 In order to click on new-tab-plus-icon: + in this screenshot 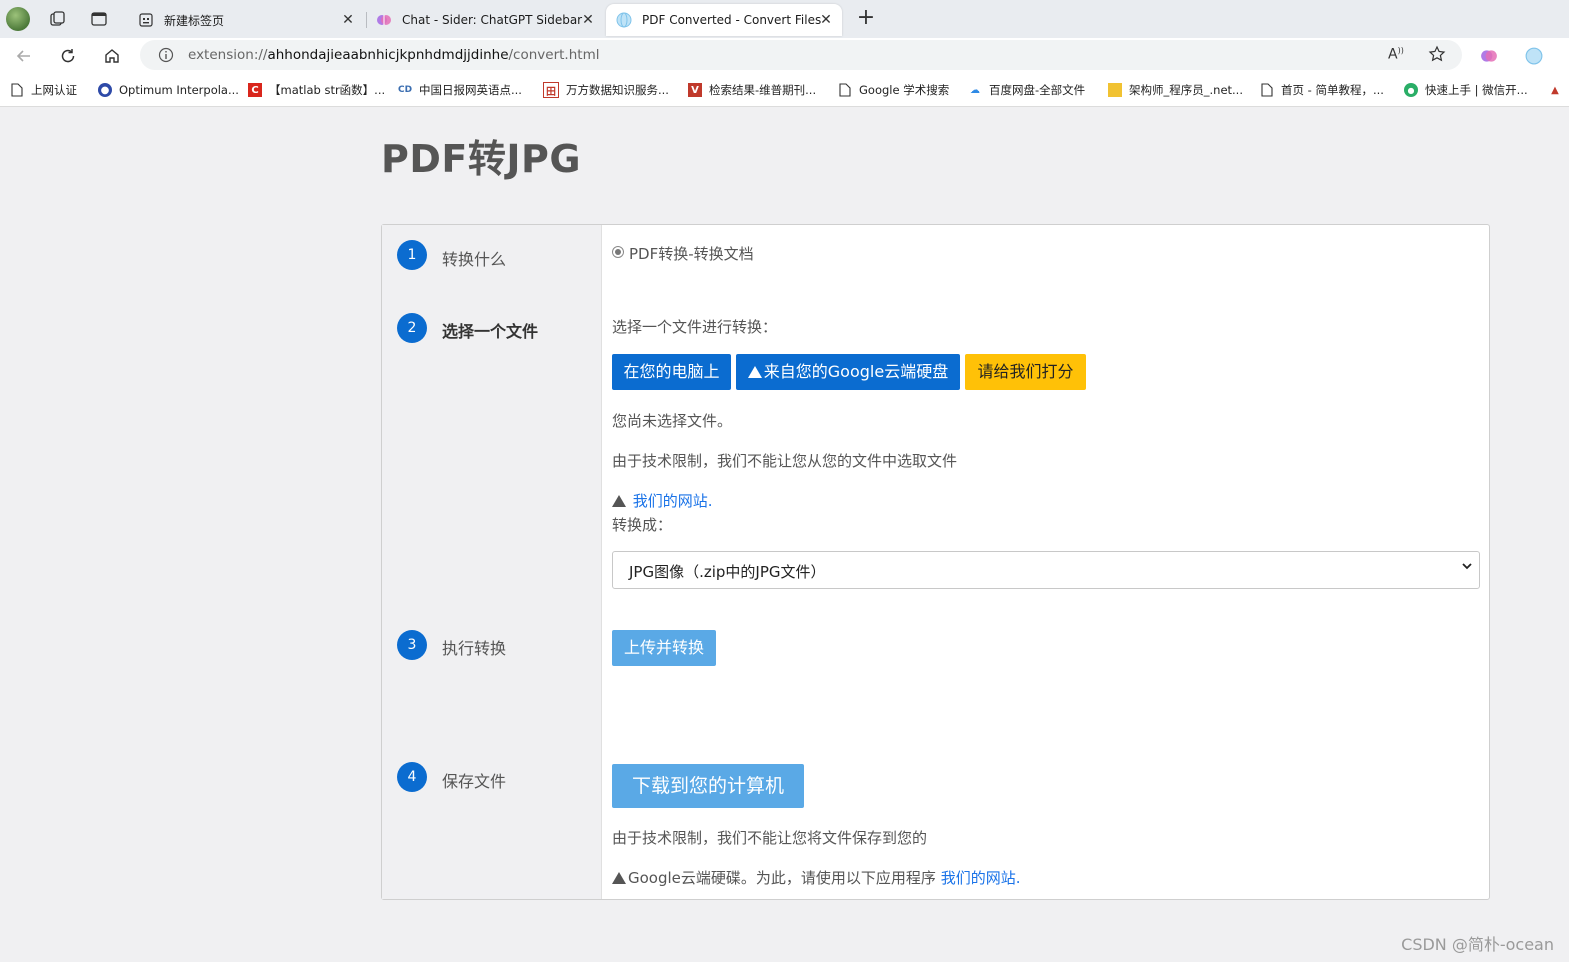, I will do `click(866, 18)`.